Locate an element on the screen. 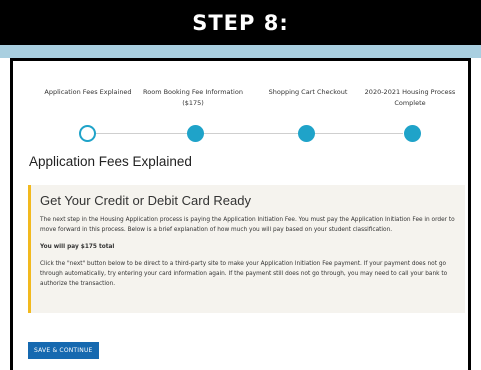 The width and height of the screenshot is (481, 370). step-indicator-current is located at coordinates (87, 133).